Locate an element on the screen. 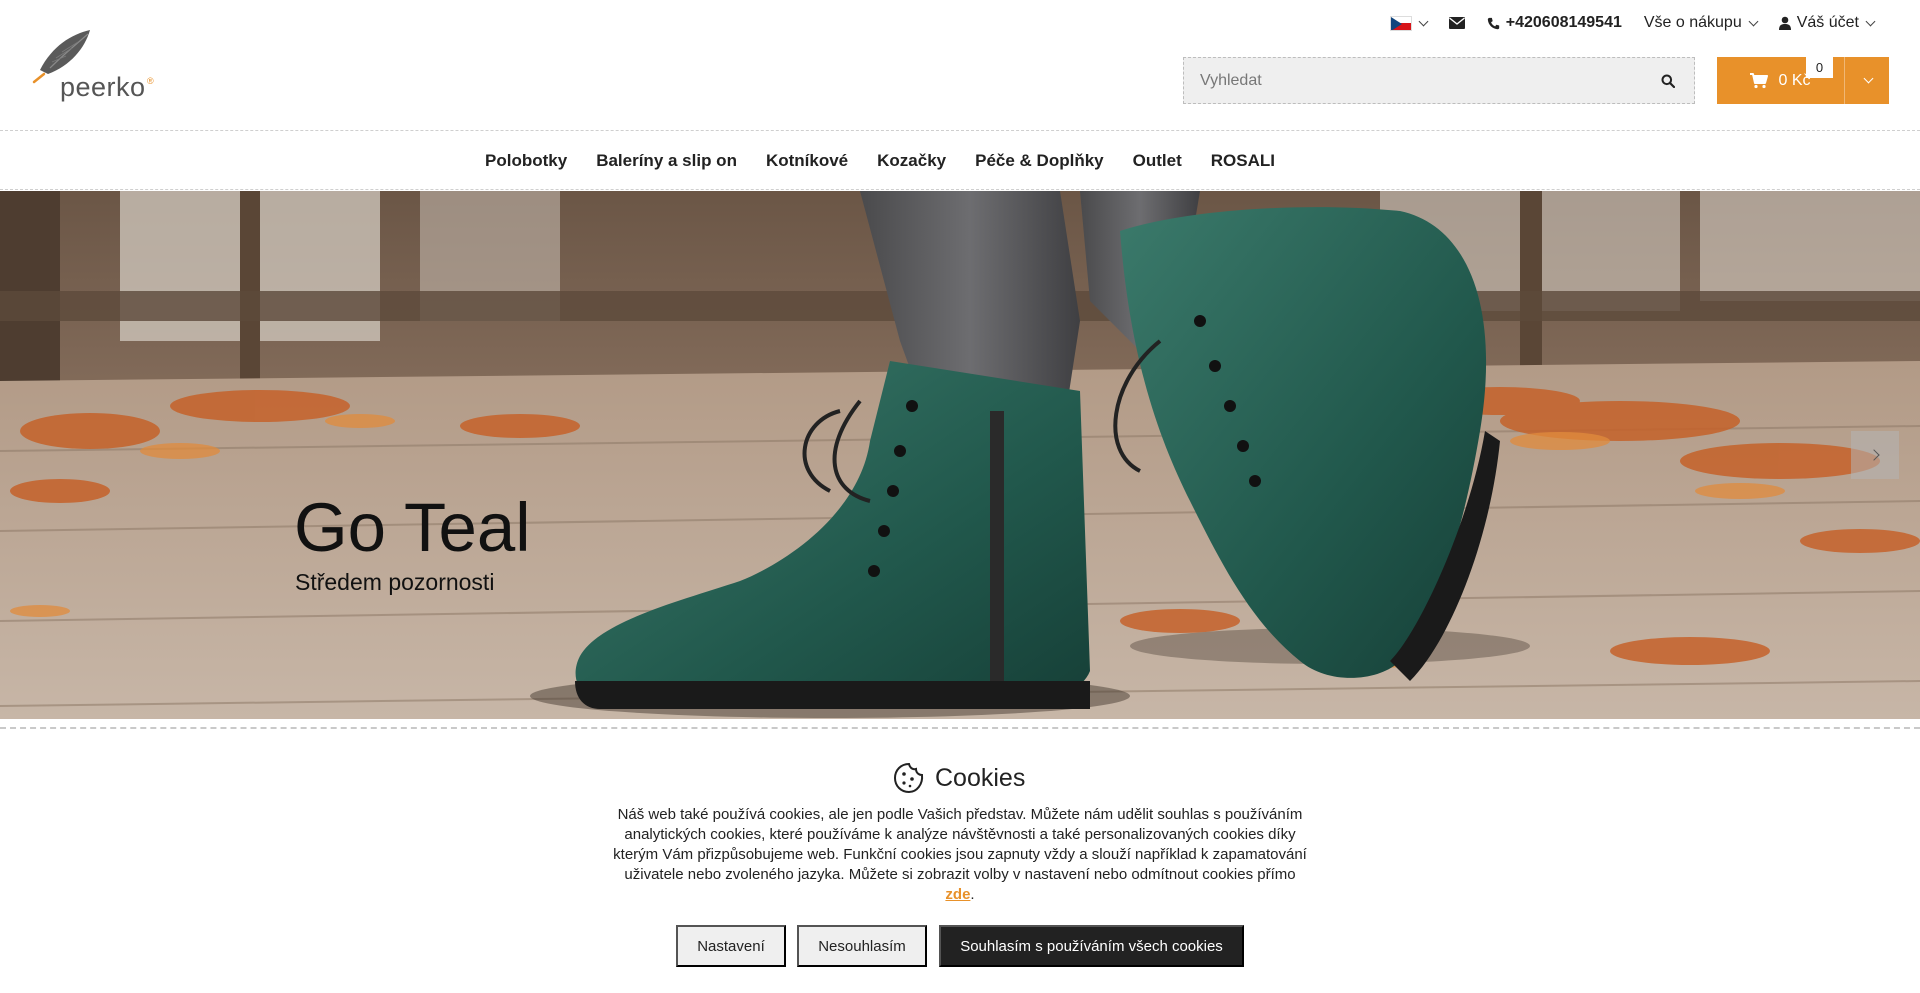  email-link is located at coordinates (1456, 23).